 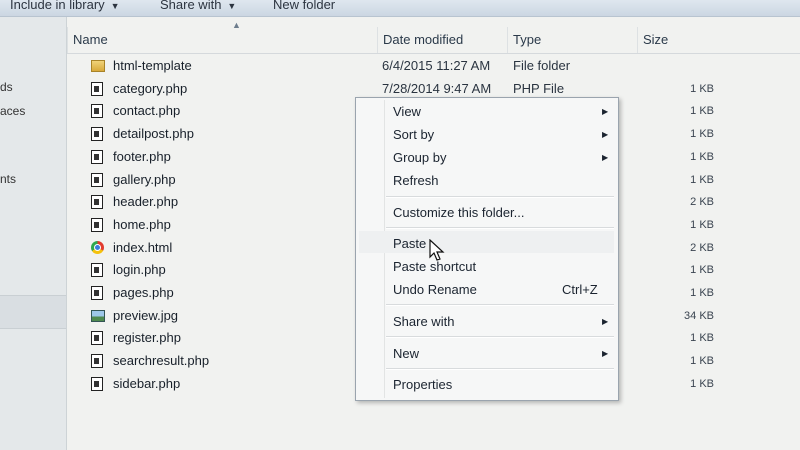 What do you see at coordinates (572, 40) in the screenshot?
I see `column-header-type: Type` at bounding box center [572, 40].